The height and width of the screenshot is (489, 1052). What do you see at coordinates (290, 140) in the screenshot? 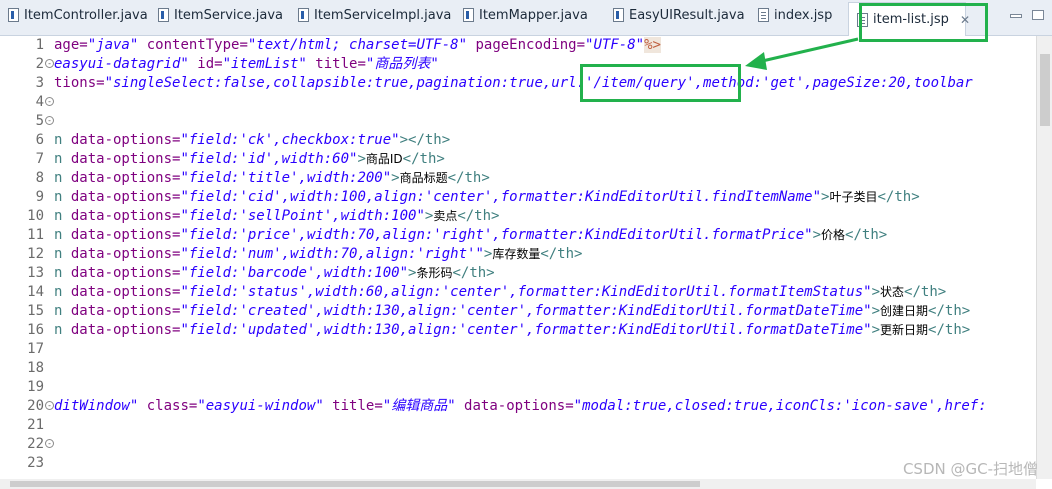
I see `code-token-str: "field:'ck',checkbox:true"` at bounding box center [290, 140].